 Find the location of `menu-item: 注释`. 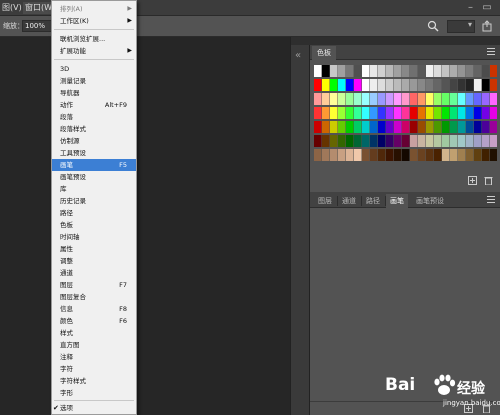

menu-item: 注释 is located at coordinates (94, 357).